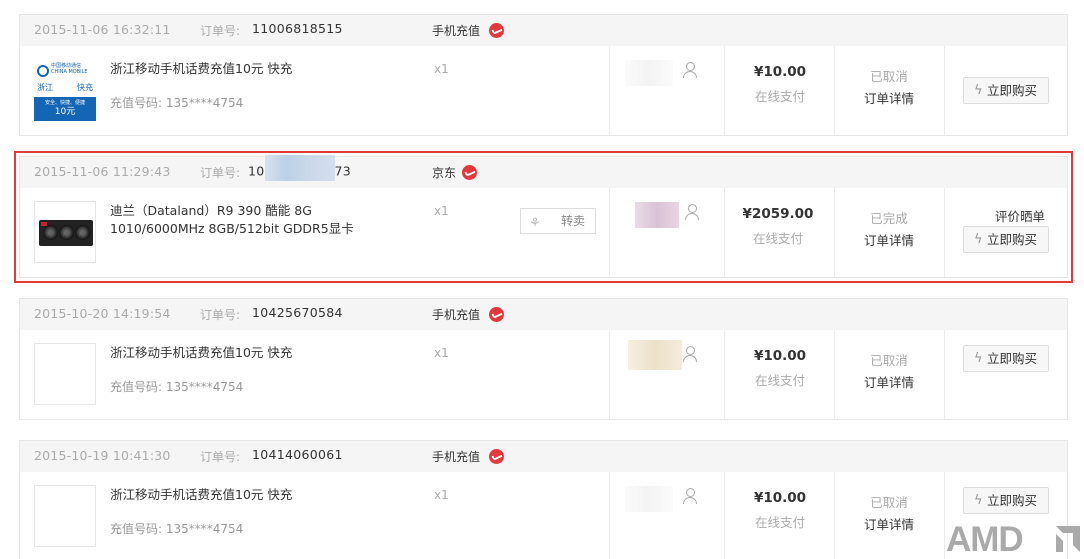 The height and width of the screenshot is (559, 1084). I want to click on review-link: 评价晒单, so click(1020, 215).